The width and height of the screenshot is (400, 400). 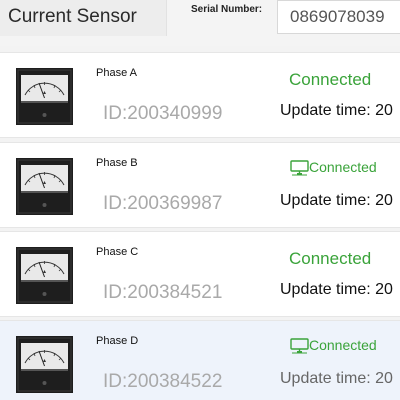 I want to click on serial-number-field: 0869078039, so click(x=338, y=17).